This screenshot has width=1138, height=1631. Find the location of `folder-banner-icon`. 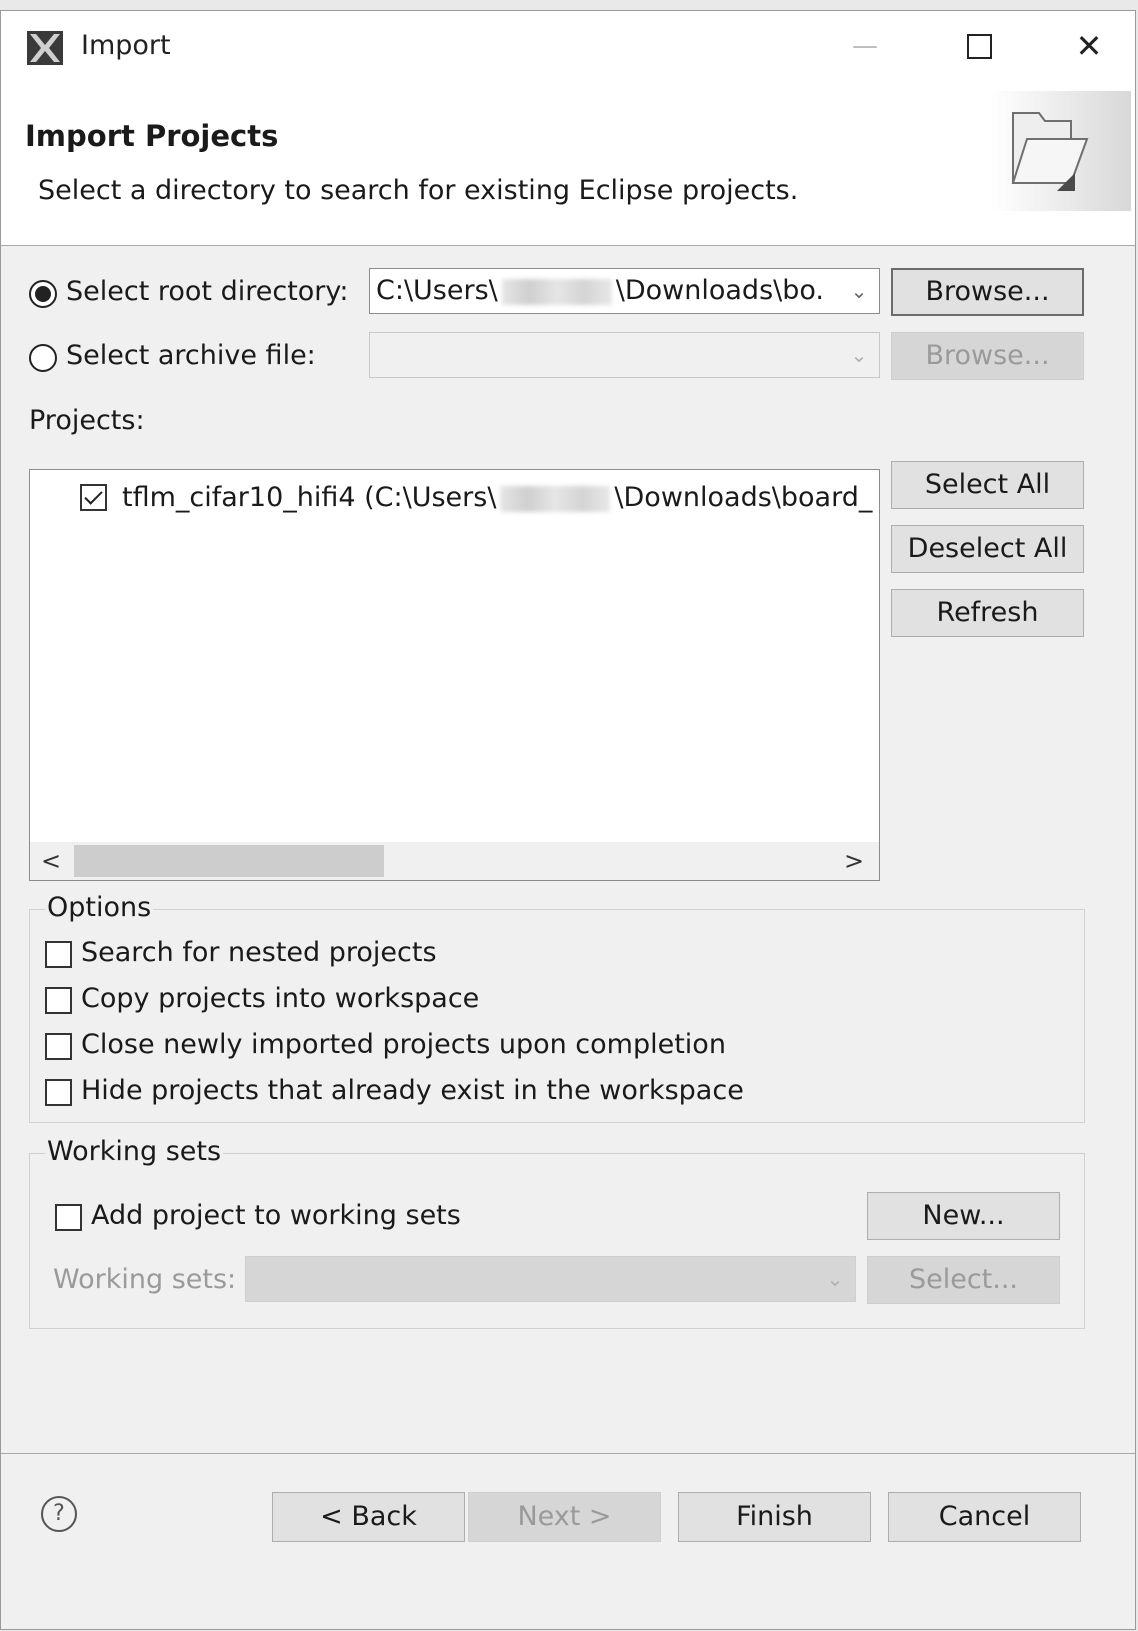

folder-banner-icon is located at coordinates (1061, 151).